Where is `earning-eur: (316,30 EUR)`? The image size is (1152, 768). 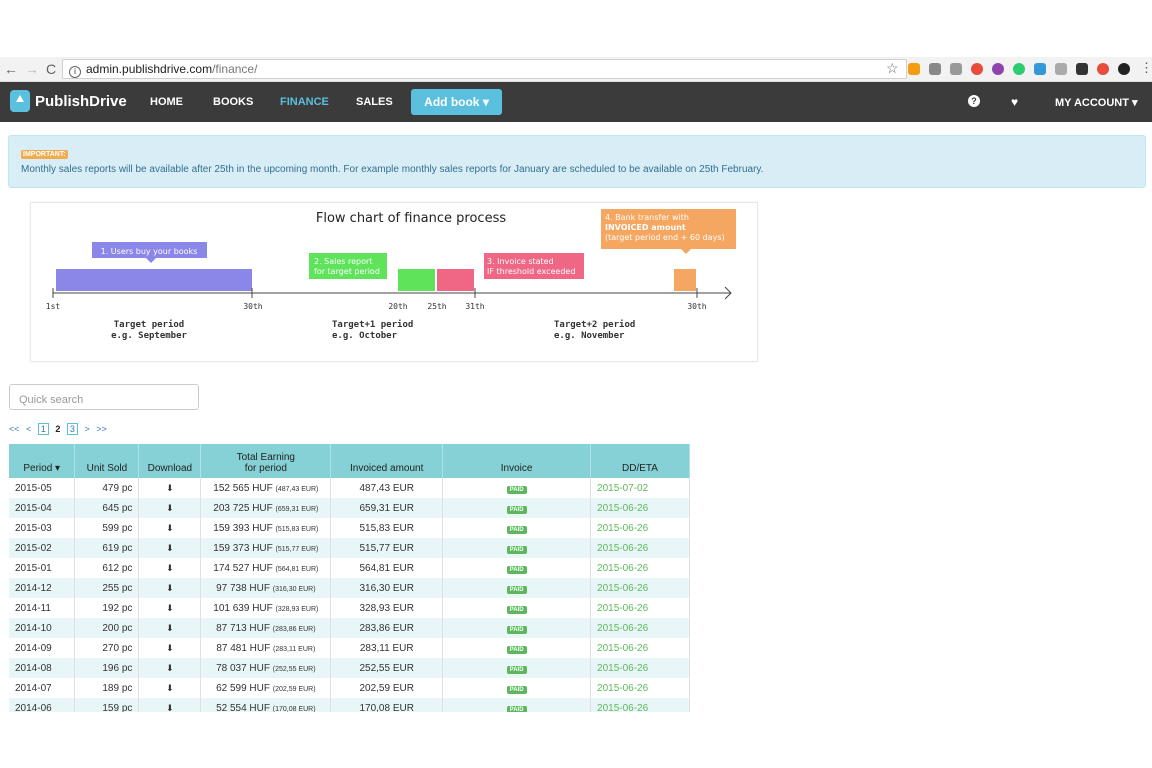
earning-eur: (316,30 EUR) is located at coordinates (294, 589).